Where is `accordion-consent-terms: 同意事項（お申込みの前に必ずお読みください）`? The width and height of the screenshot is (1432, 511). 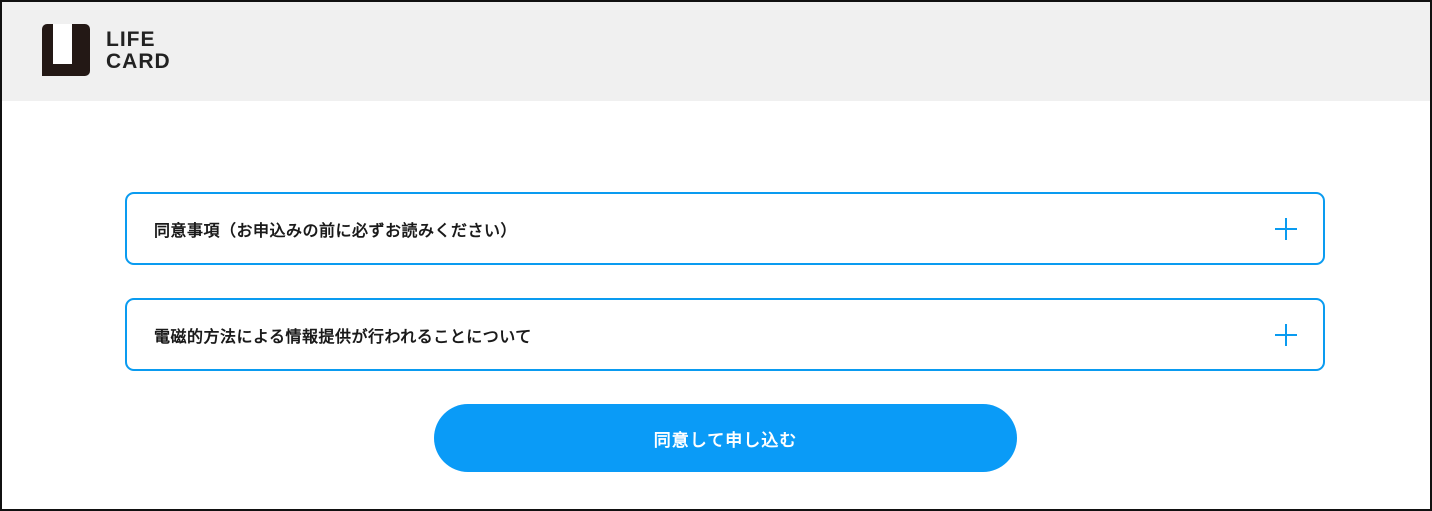 accordion-consent-terms: 同意事項（お申込みの前に必ずお読みください） is located at coordinates (725, 228).